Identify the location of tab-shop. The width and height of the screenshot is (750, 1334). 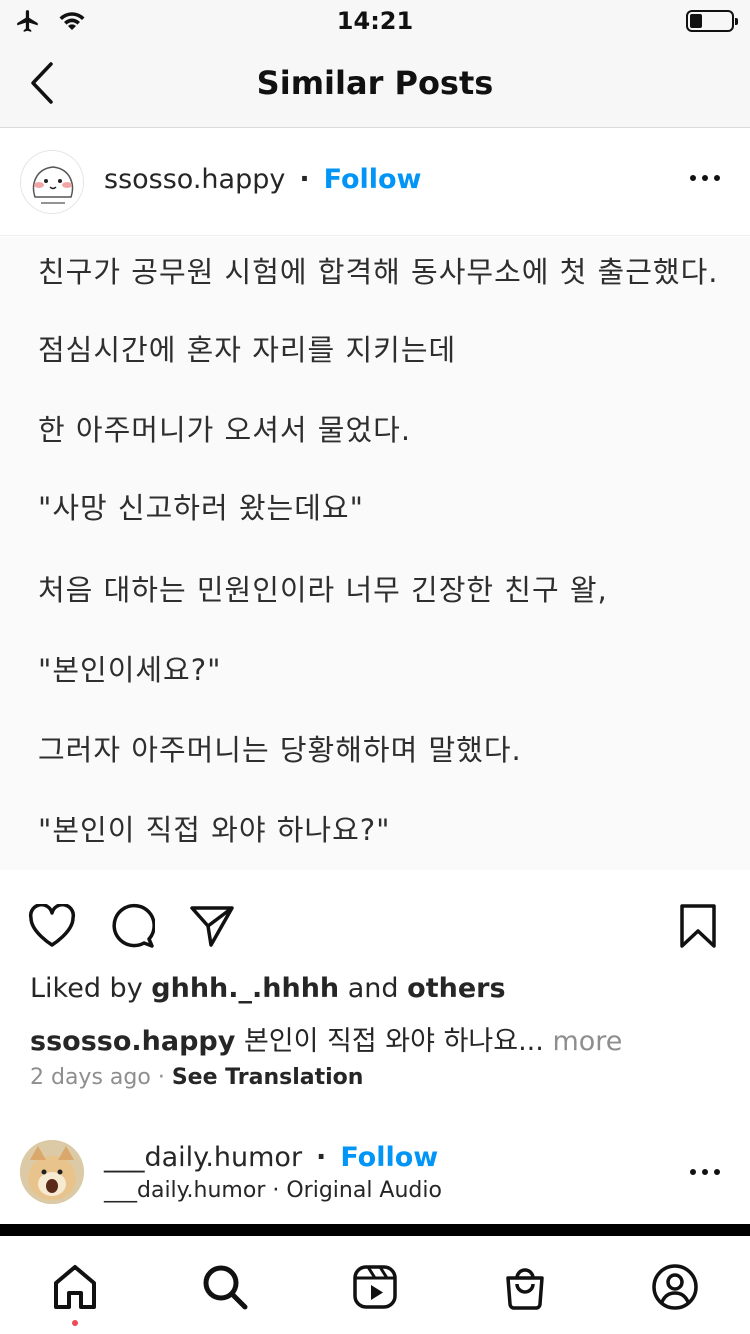
(525, 1287).